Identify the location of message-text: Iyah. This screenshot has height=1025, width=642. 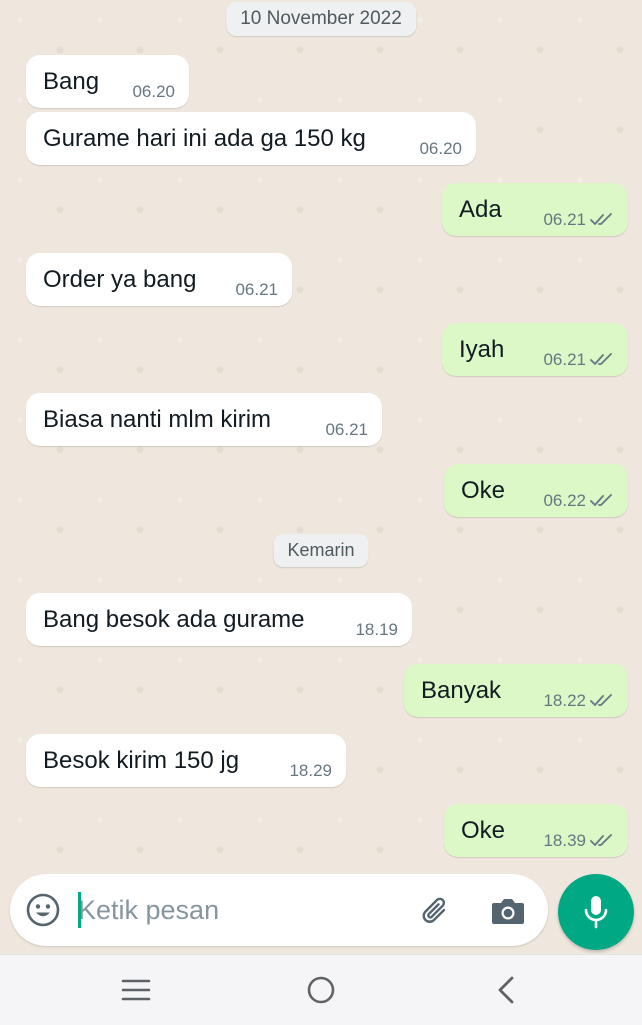
(482, 349).